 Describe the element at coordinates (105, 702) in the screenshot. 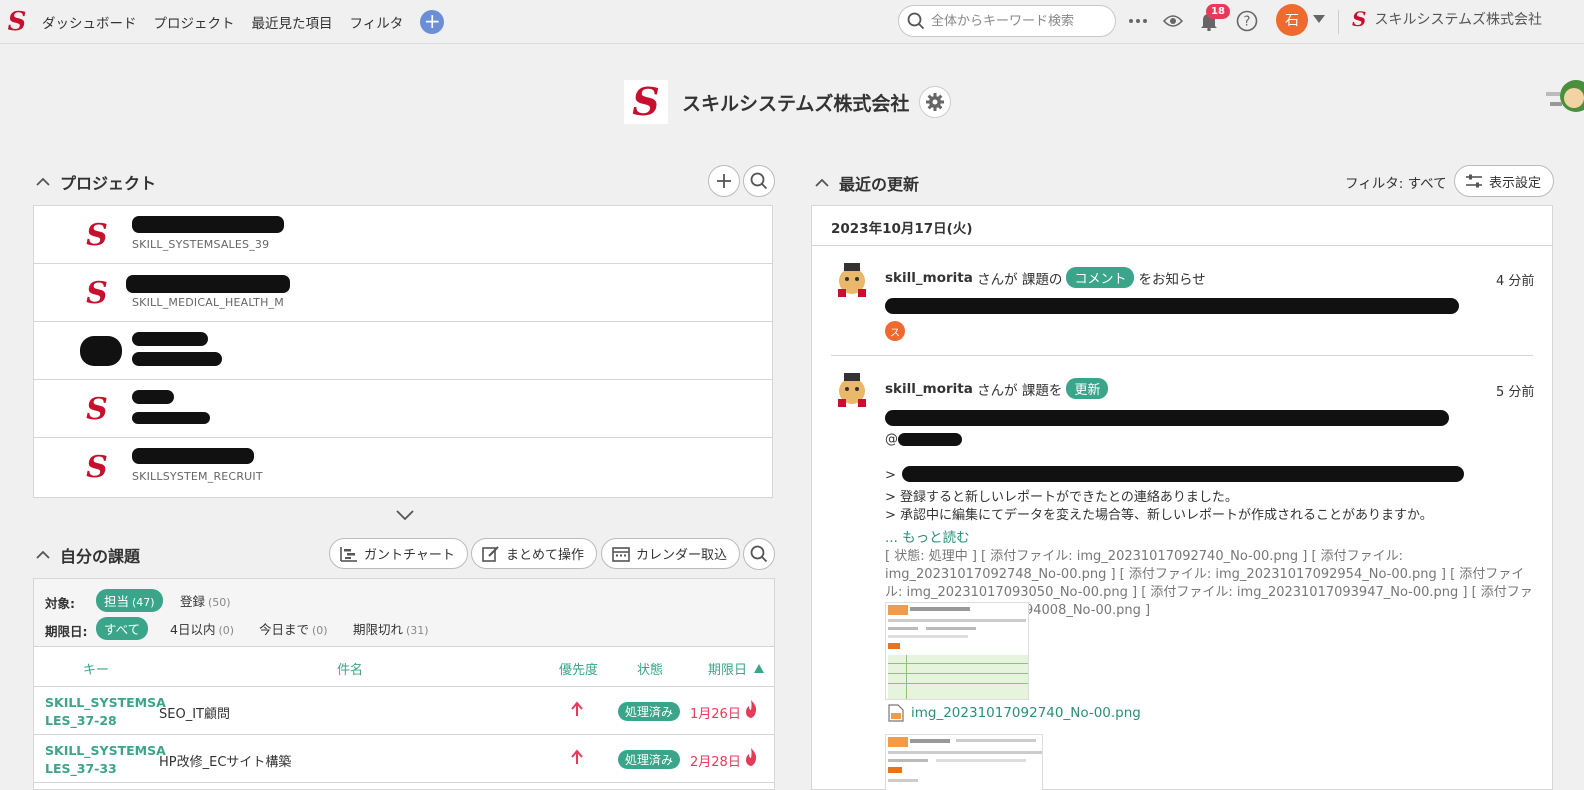

I see `issue-key-line1: SKILL_SYSTEMSA` at that location.